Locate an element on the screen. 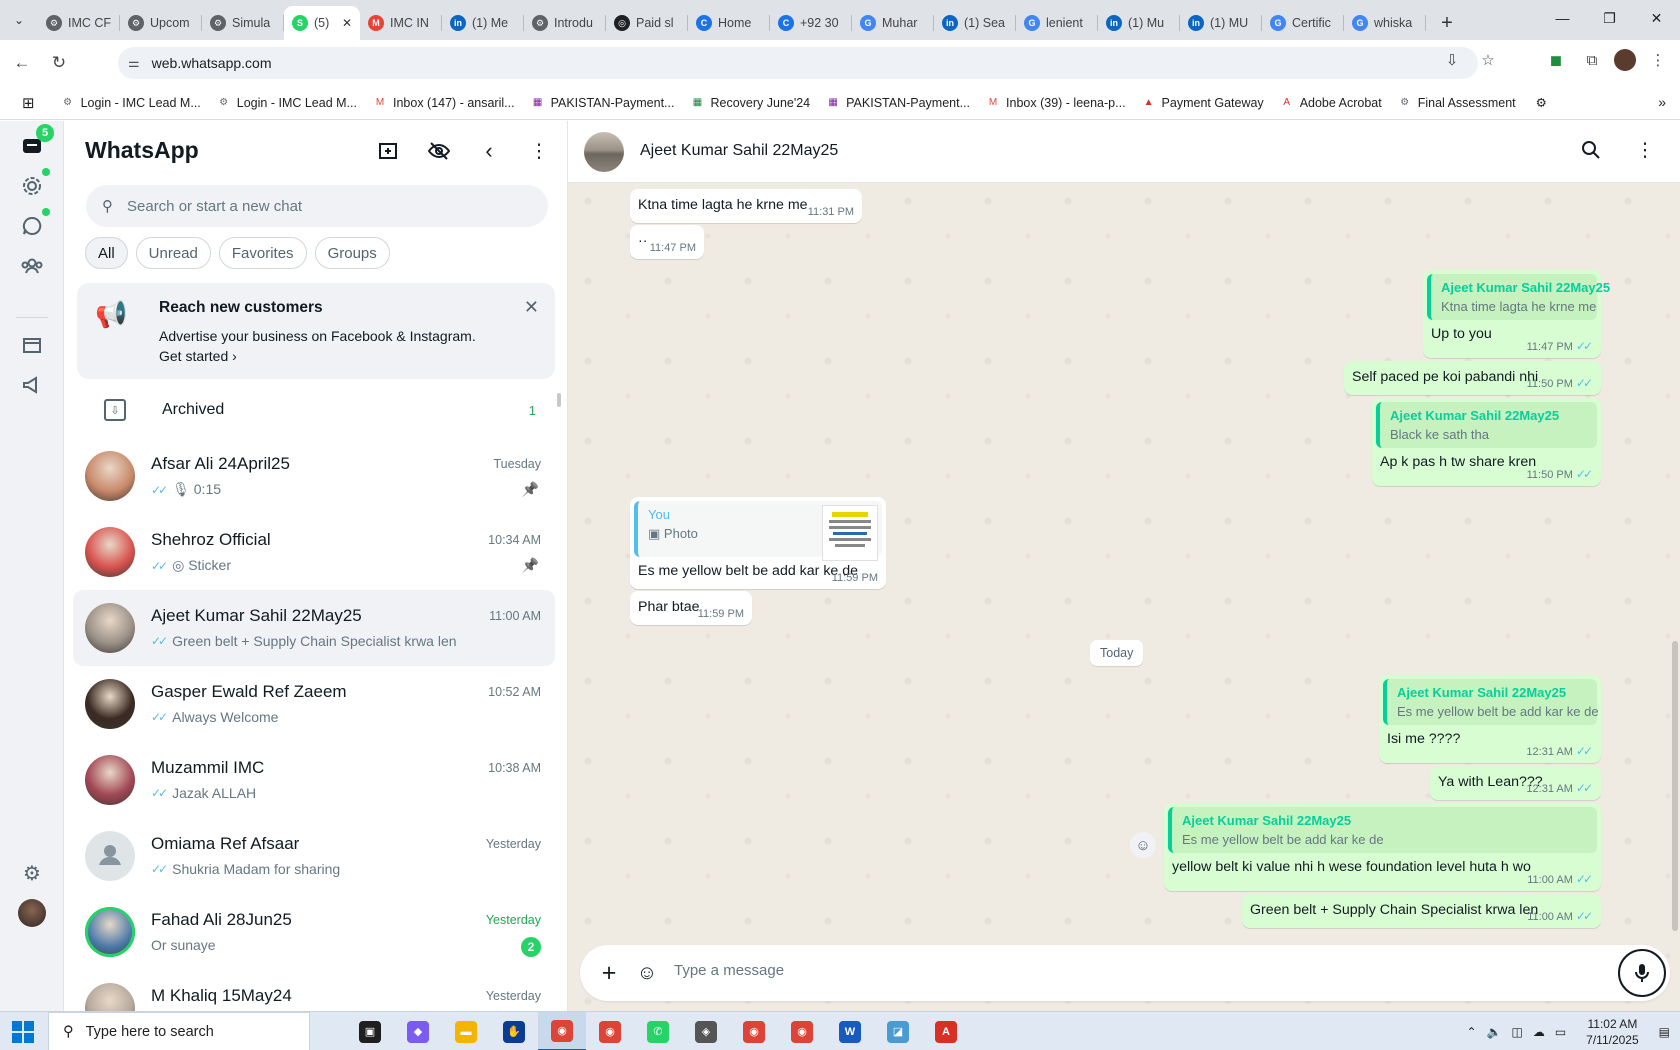  browser-tab: in (1) Mu is located at coordinates (1139, 23).